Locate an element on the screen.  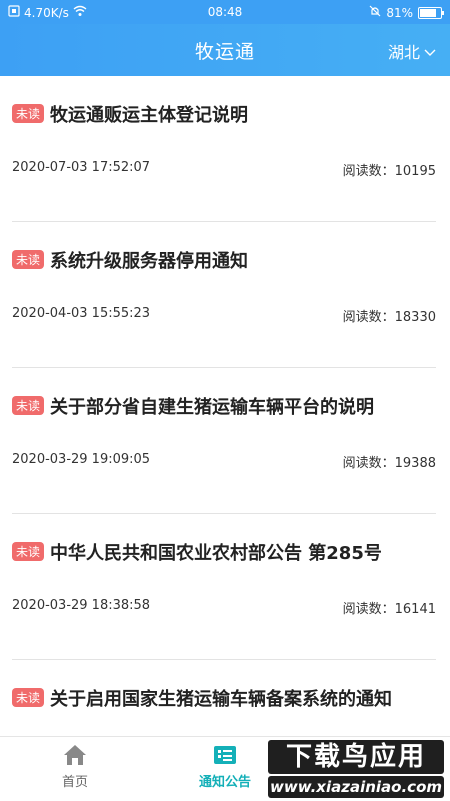
battery-percent: 81% is located at coordinates (399, 12).